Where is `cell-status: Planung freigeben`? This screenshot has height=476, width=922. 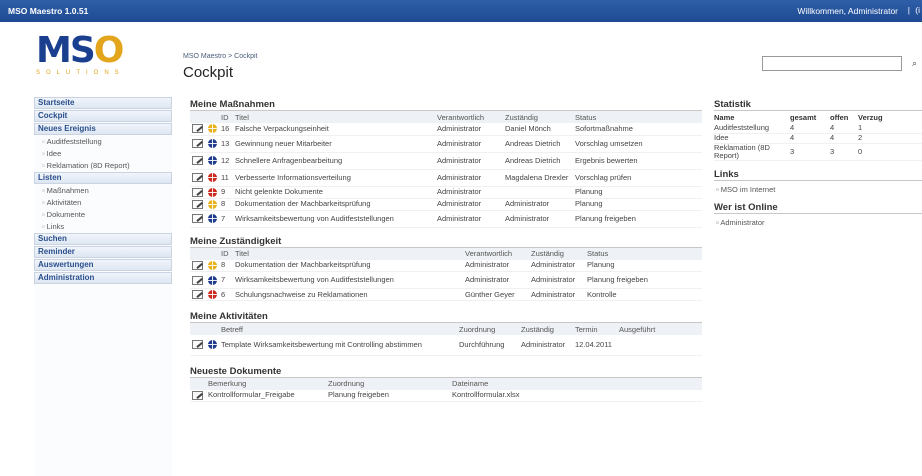 cell-status: Planung freigeben is located at coordinates (605, 218).